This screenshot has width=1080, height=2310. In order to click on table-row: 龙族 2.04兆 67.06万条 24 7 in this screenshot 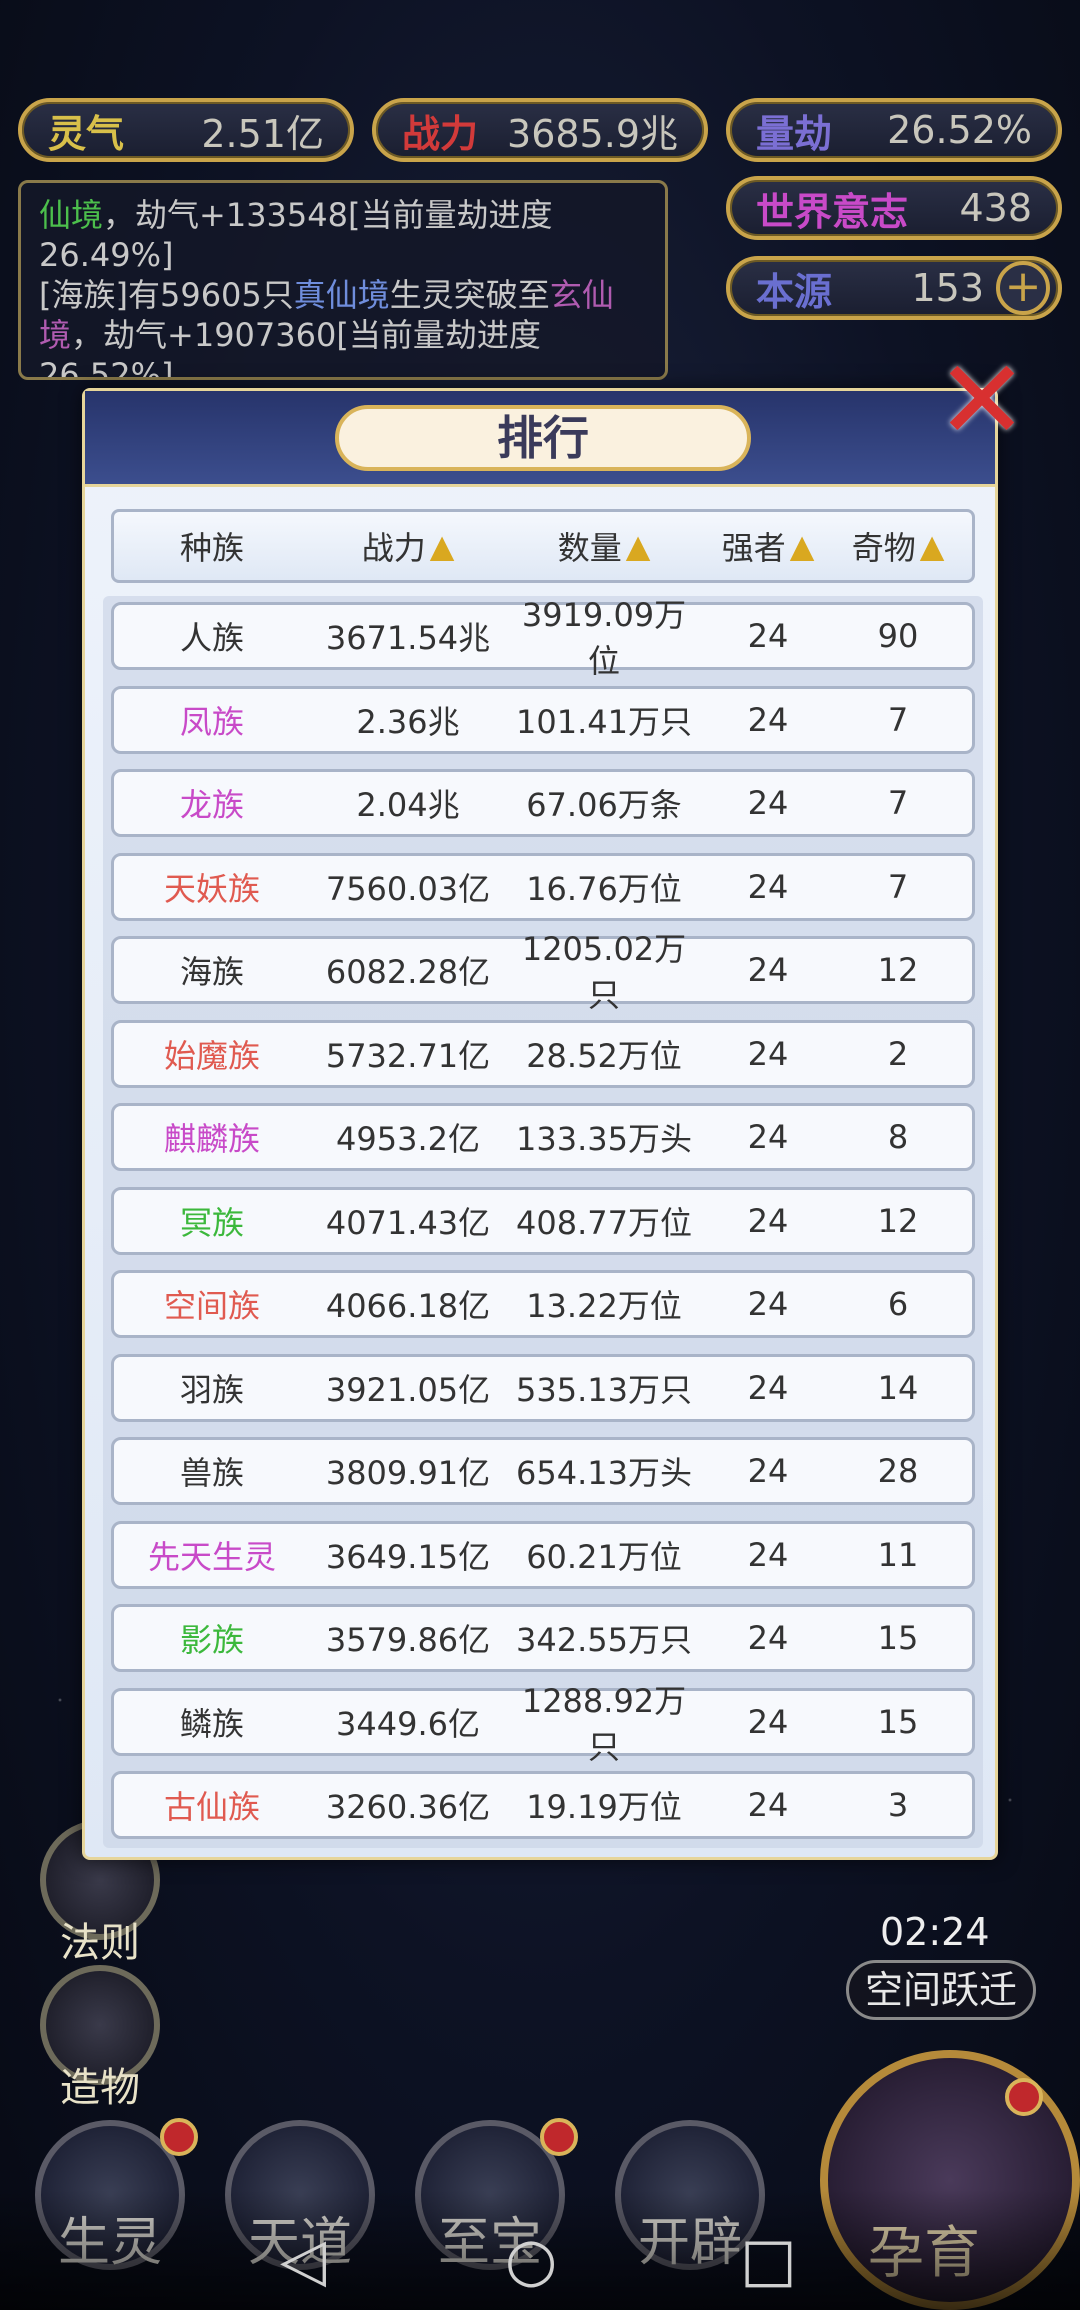, I will do `click(543, 803)`.